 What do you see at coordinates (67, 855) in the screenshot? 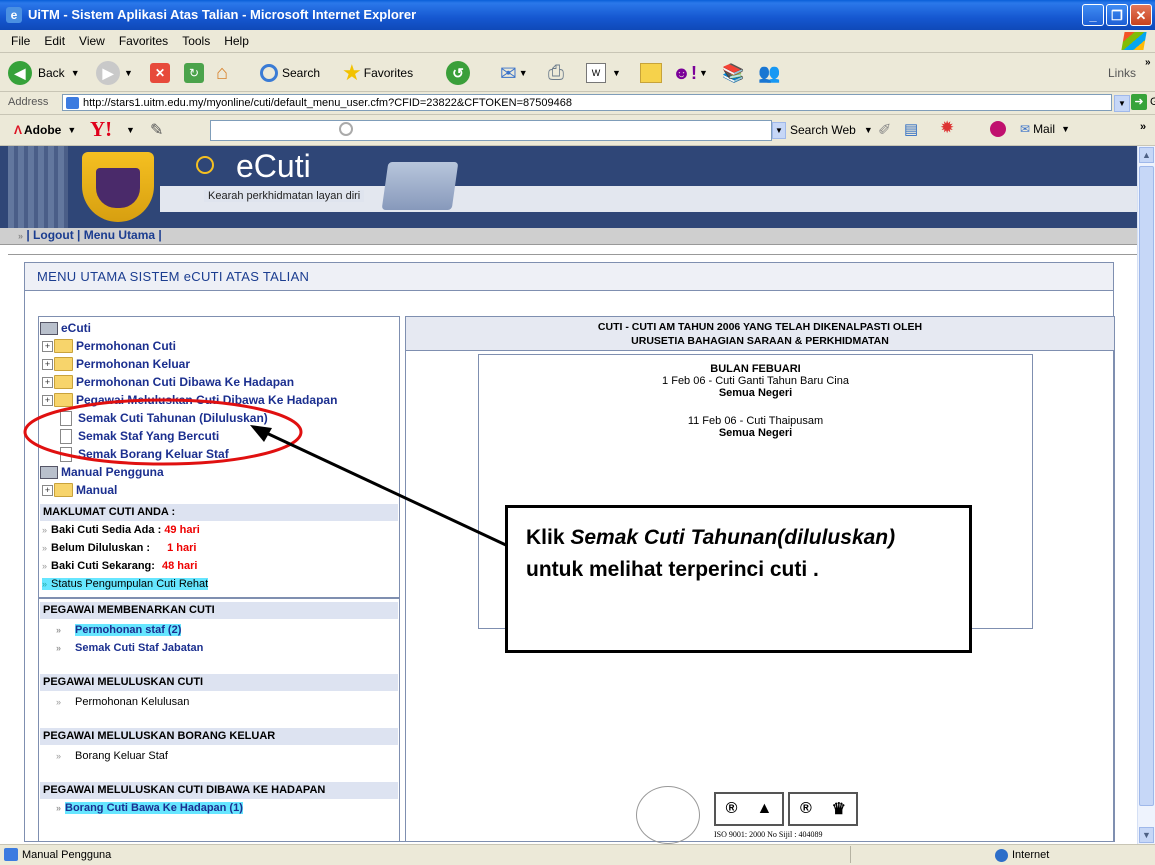
I see `status-text: Manual Pengguna` at bounding box center [67, 855].